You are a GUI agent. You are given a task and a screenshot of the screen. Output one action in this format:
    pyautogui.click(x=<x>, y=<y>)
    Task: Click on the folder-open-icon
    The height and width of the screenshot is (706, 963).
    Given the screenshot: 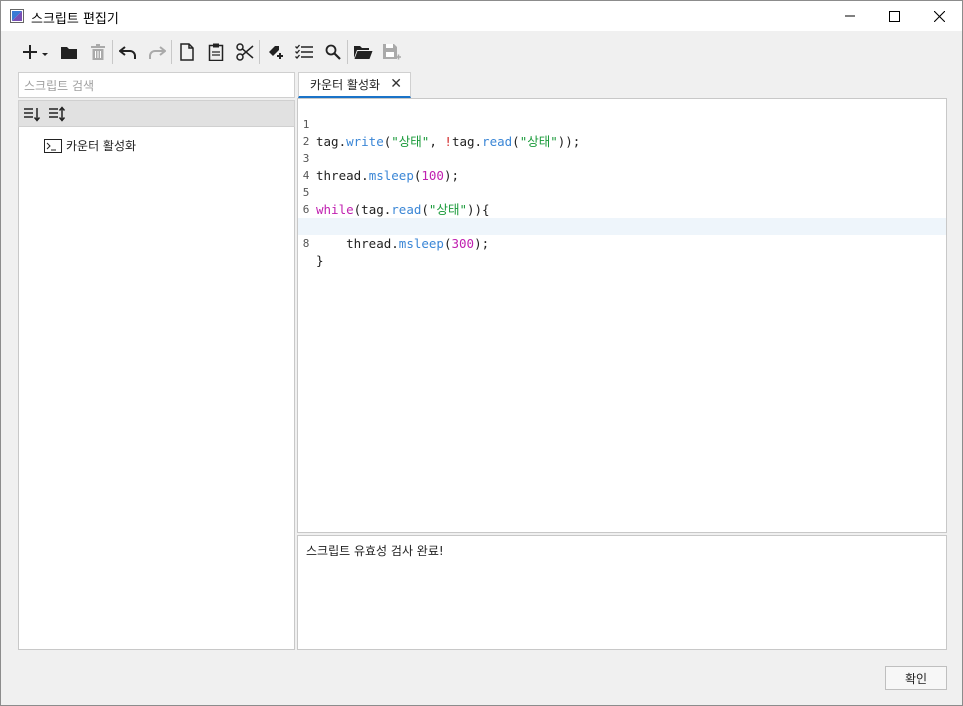 What is the action you would take?
    pyautogui.click(x=362, y=52)
    